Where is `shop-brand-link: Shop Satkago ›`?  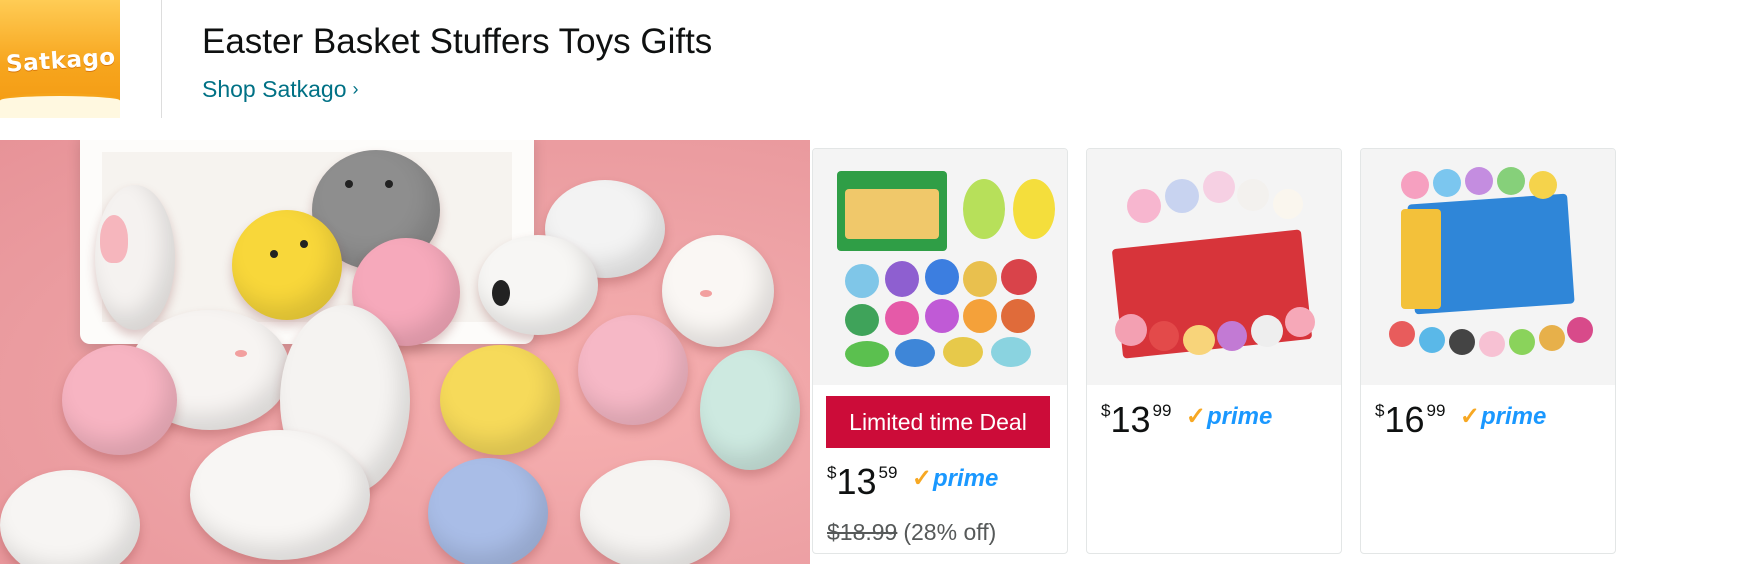 shop-brand-link: Shop Satkago › is located at coordinates (280, 89).